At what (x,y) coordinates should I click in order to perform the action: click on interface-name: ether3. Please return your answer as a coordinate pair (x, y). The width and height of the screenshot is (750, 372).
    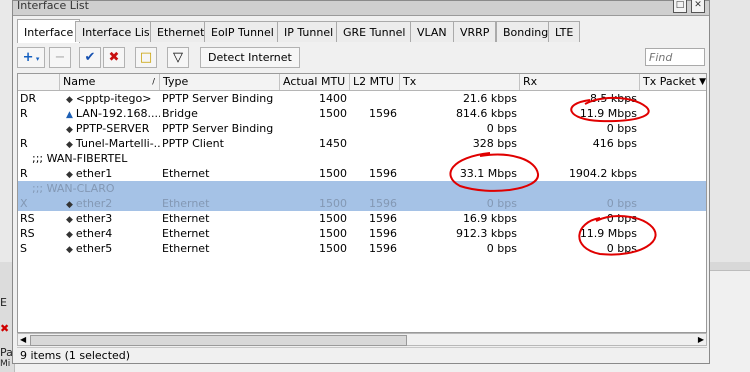
    Looking at the image, I should click on (94, 218).